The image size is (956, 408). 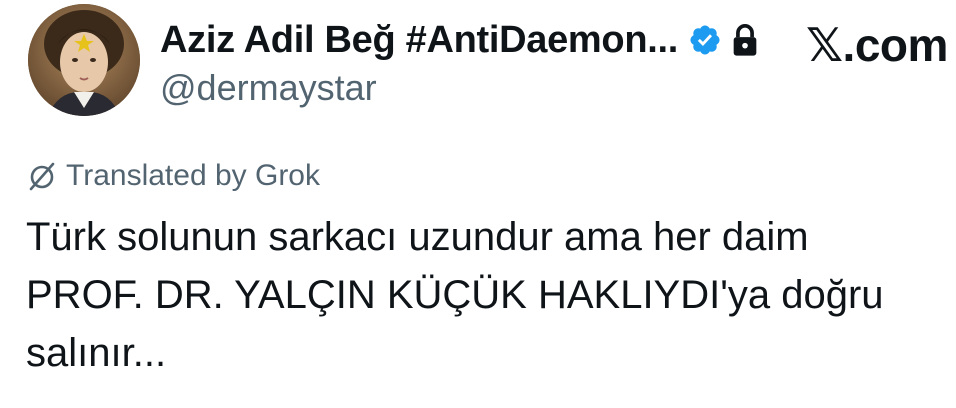 I want to click on avatar, so click(x=84, y=60).